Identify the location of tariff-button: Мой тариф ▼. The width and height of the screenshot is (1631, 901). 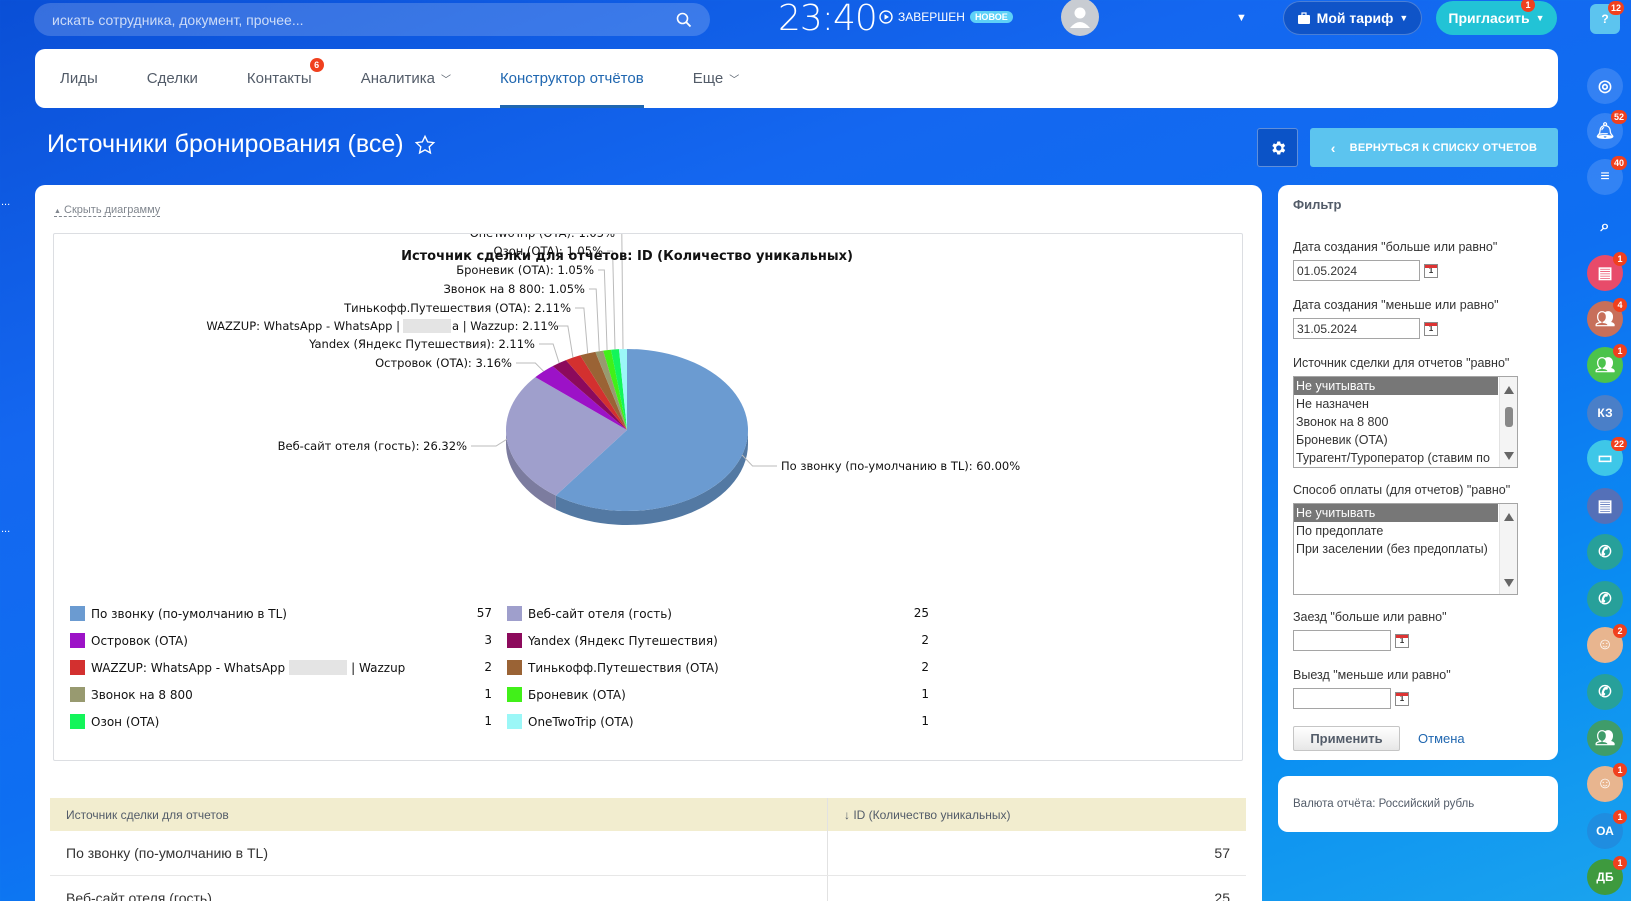
(1352, 18).